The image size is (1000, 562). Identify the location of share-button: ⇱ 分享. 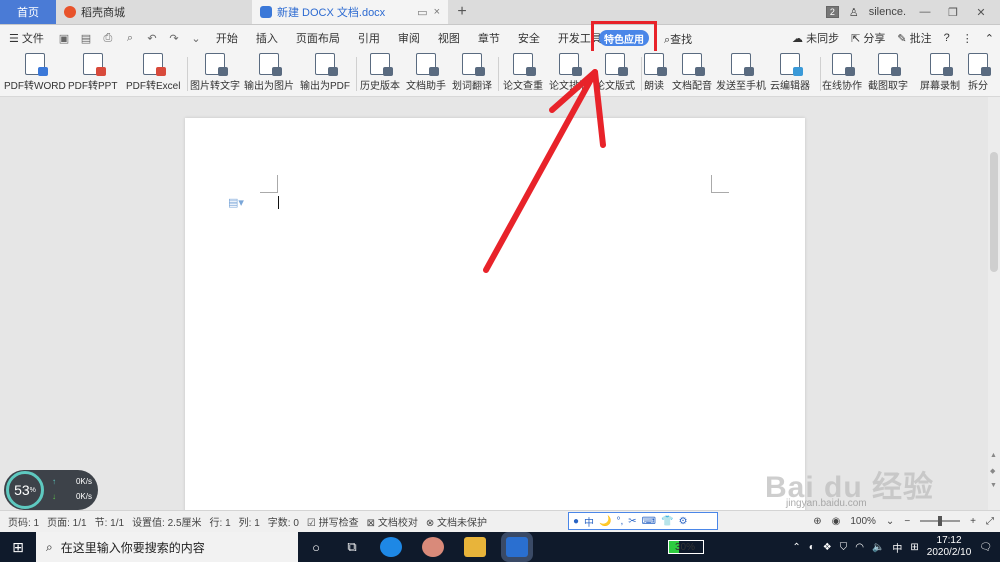
(868, 38).